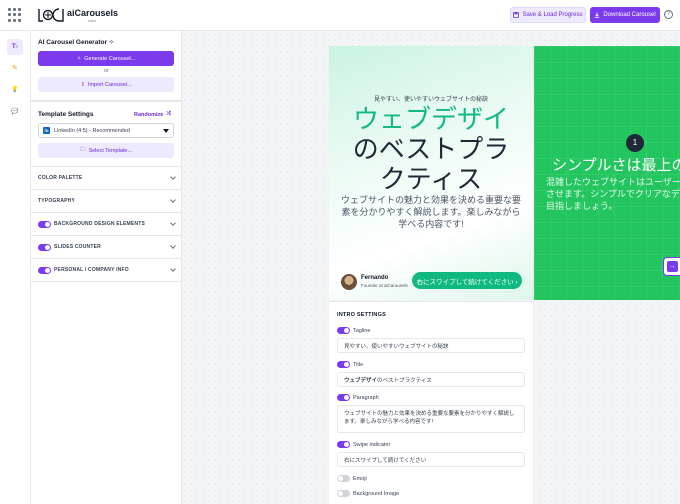 The width and height of the screenshot is (680, 504). Describe the element at coordinates (106, 177) in the screenshot. I see `section-color-palette: COLOR PALETTE` at that location.